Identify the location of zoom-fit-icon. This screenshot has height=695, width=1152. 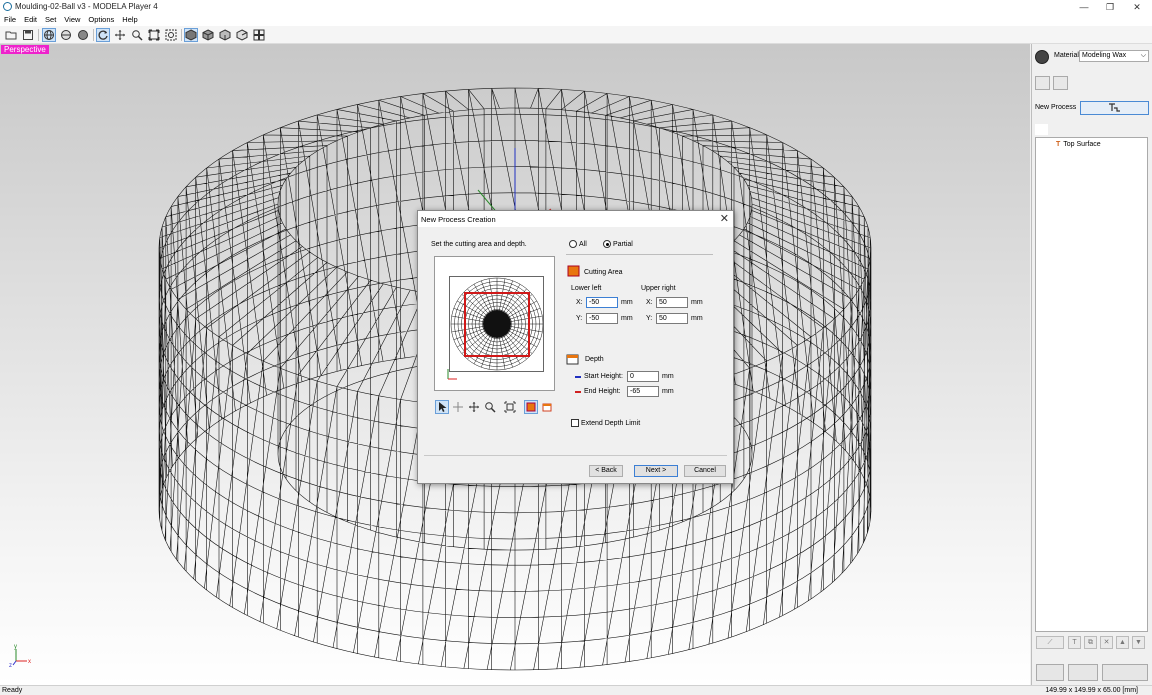
(171, 35).